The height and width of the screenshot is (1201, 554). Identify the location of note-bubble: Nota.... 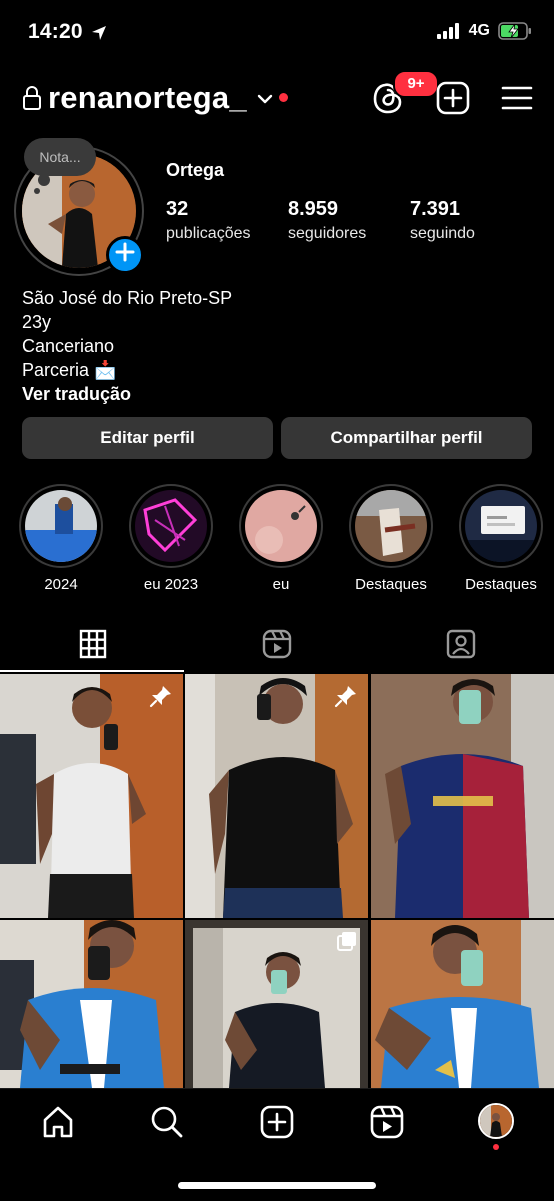
(60, 157).